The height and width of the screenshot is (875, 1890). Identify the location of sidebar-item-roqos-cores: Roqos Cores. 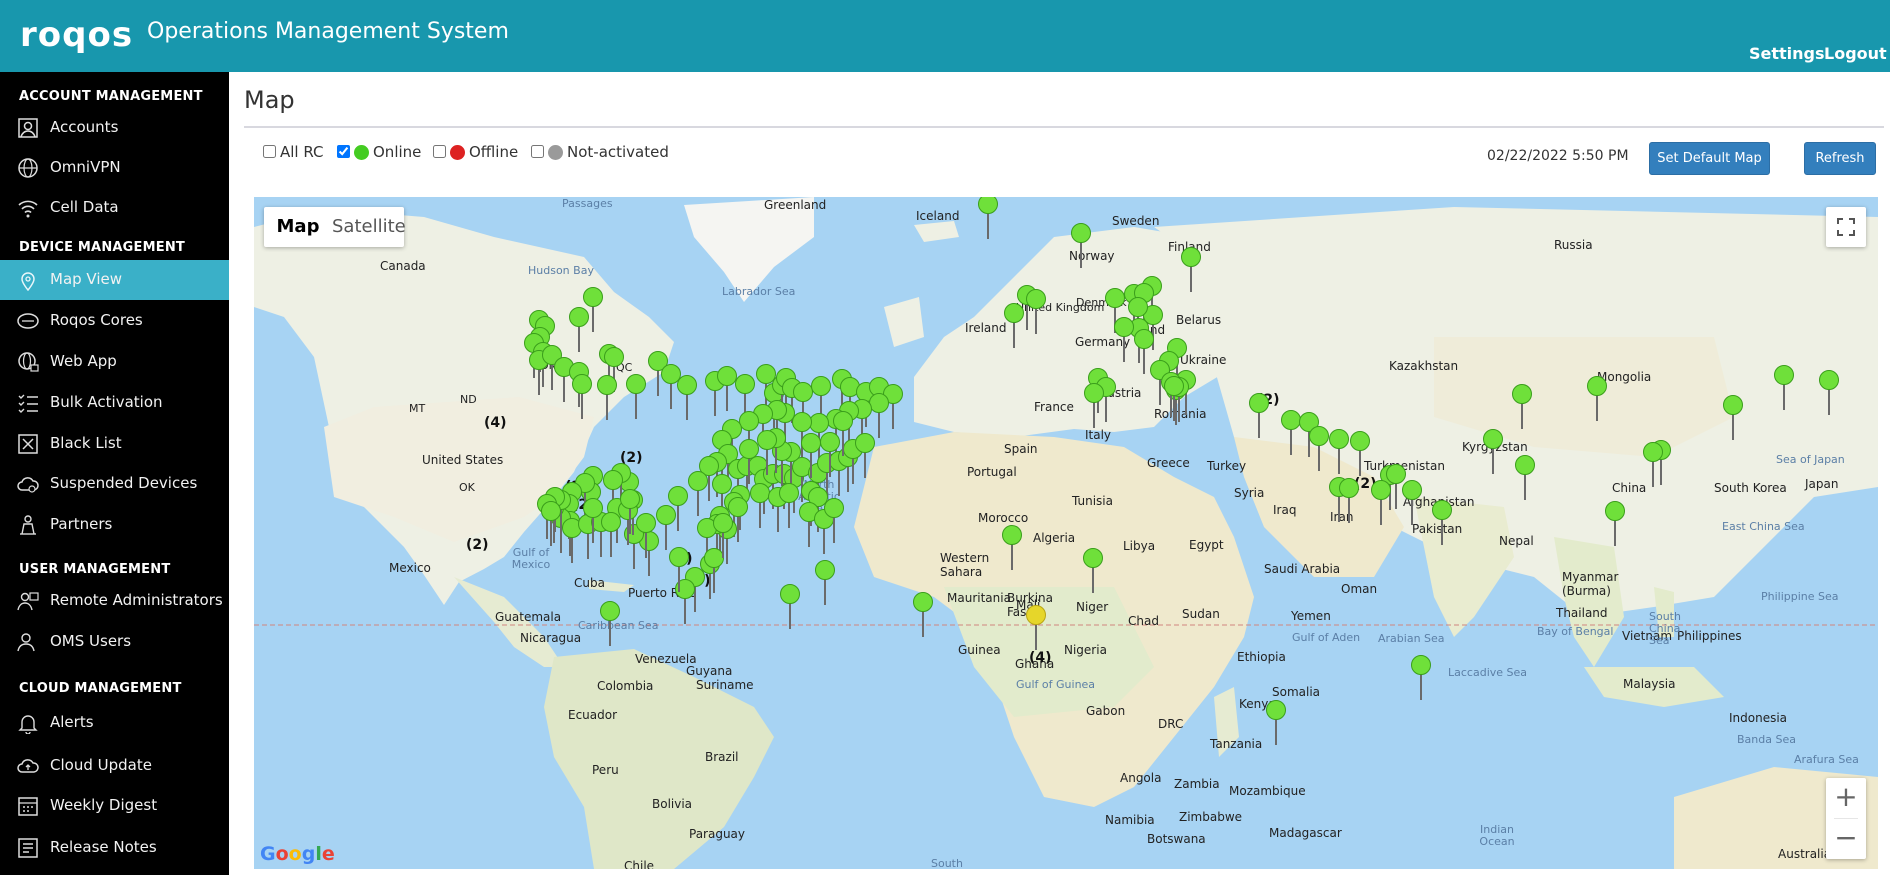
(114, 321).